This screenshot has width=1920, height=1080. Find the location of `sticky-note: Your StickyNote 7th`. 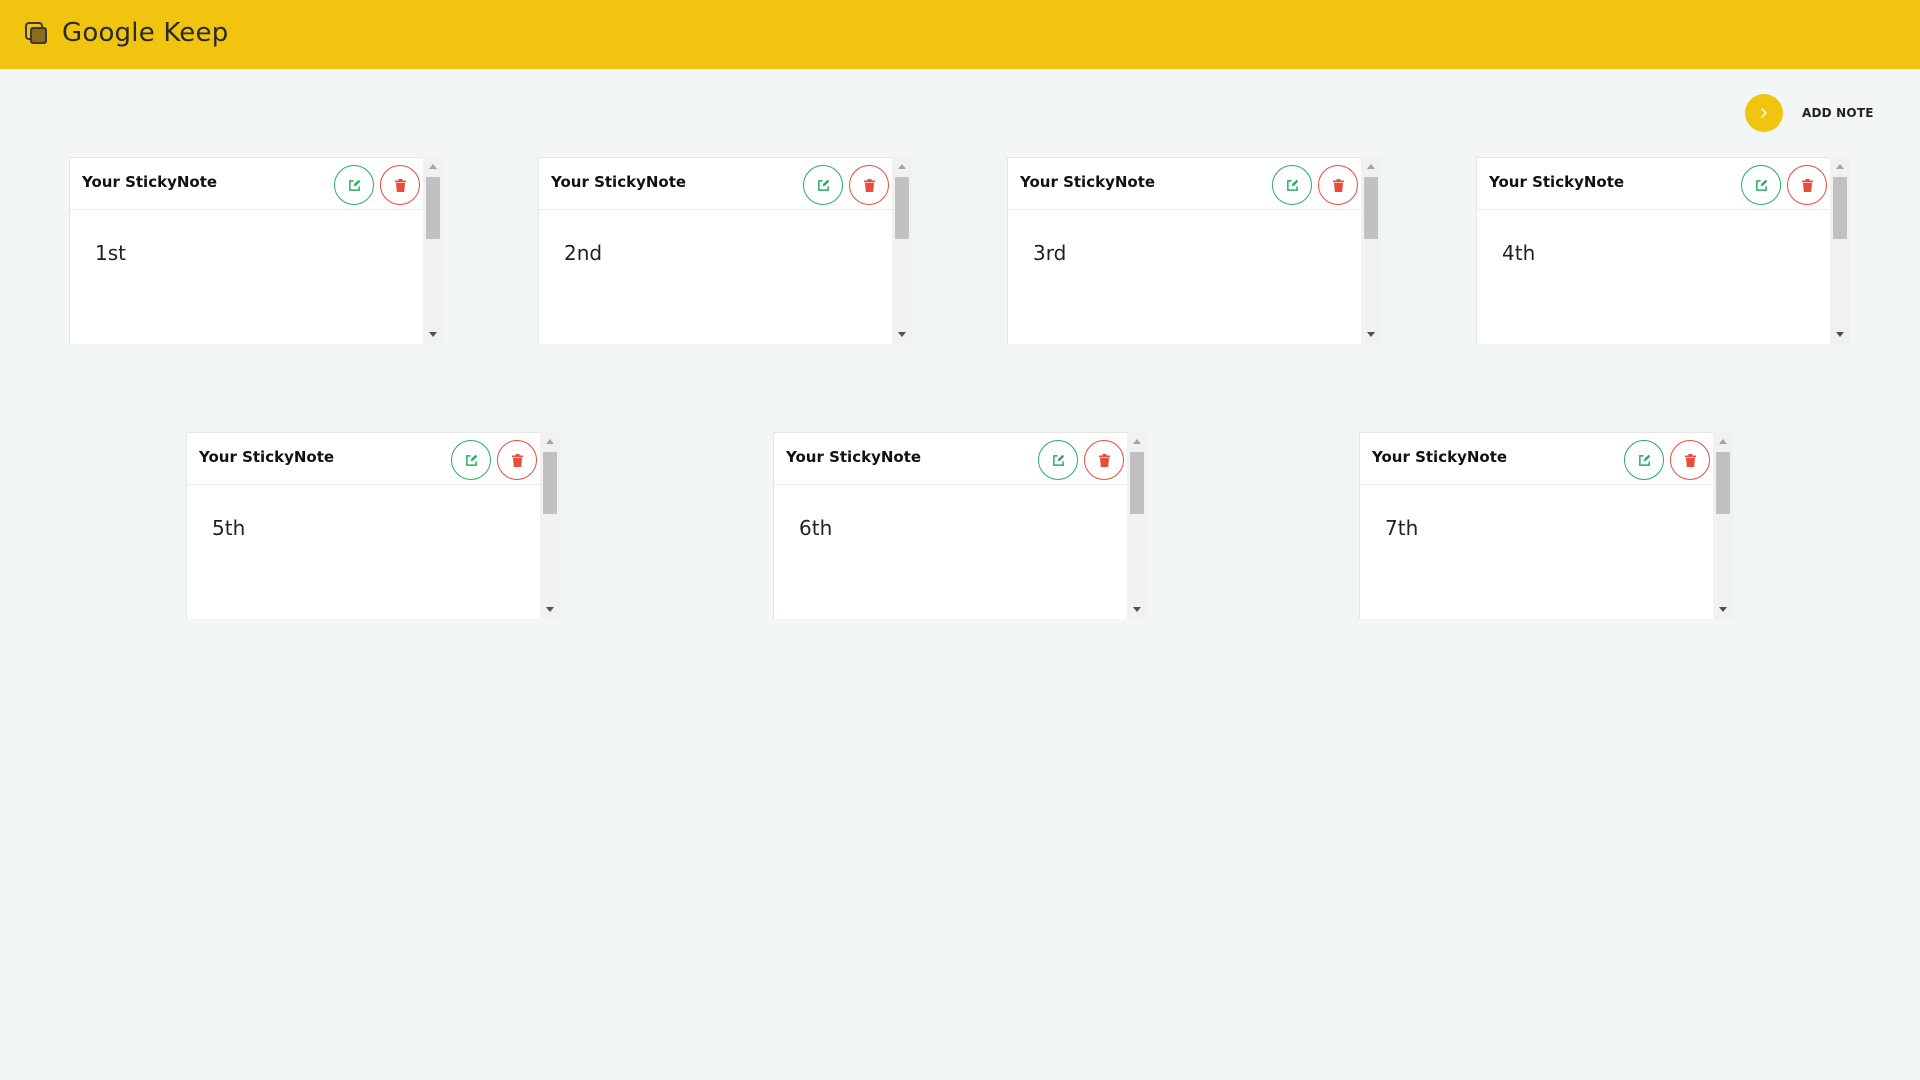

sticky-note: Your StickyNote 7th is located at coordinates (1546, 525).